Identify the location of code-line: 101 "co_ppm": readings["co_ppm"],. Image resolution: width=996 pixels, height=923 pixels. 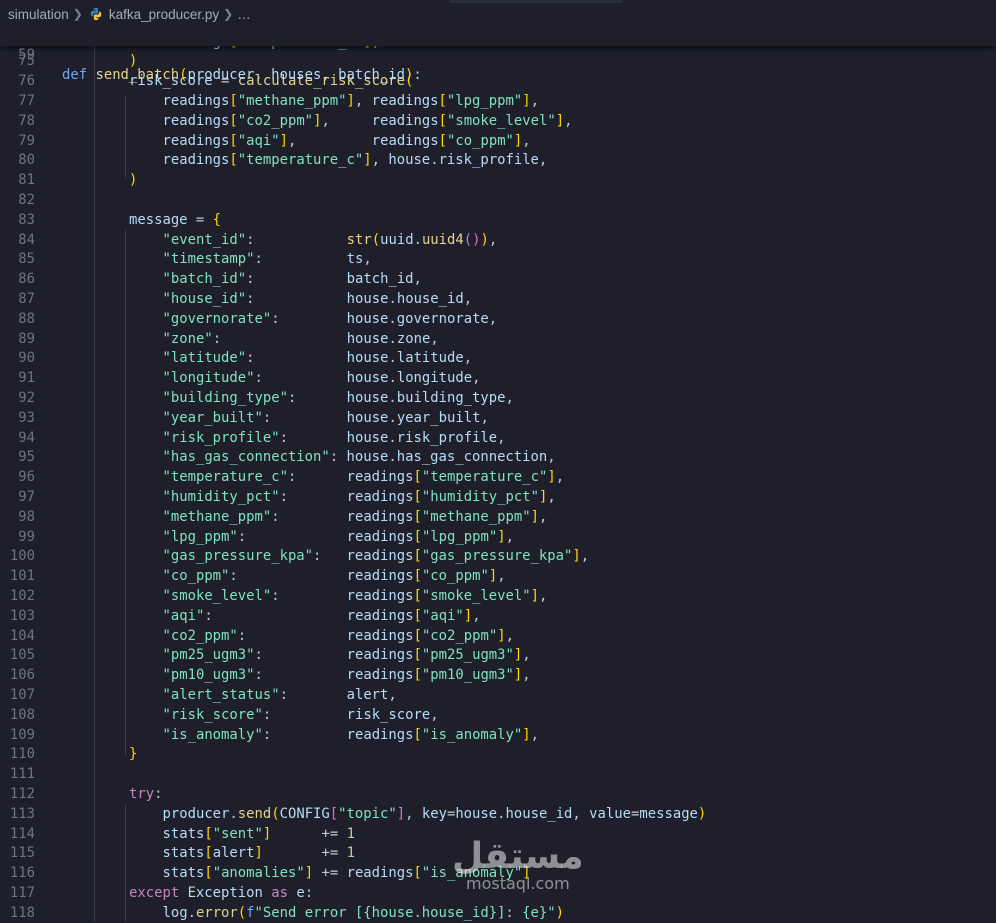
(498, 577).